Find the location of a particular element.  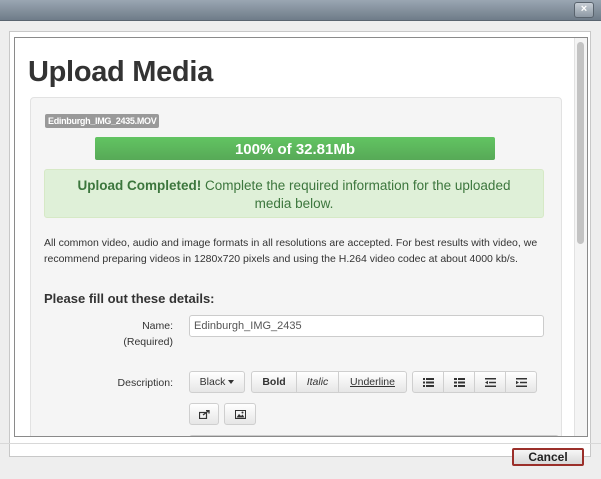

outdent-button is located at coordinates (490, 382).